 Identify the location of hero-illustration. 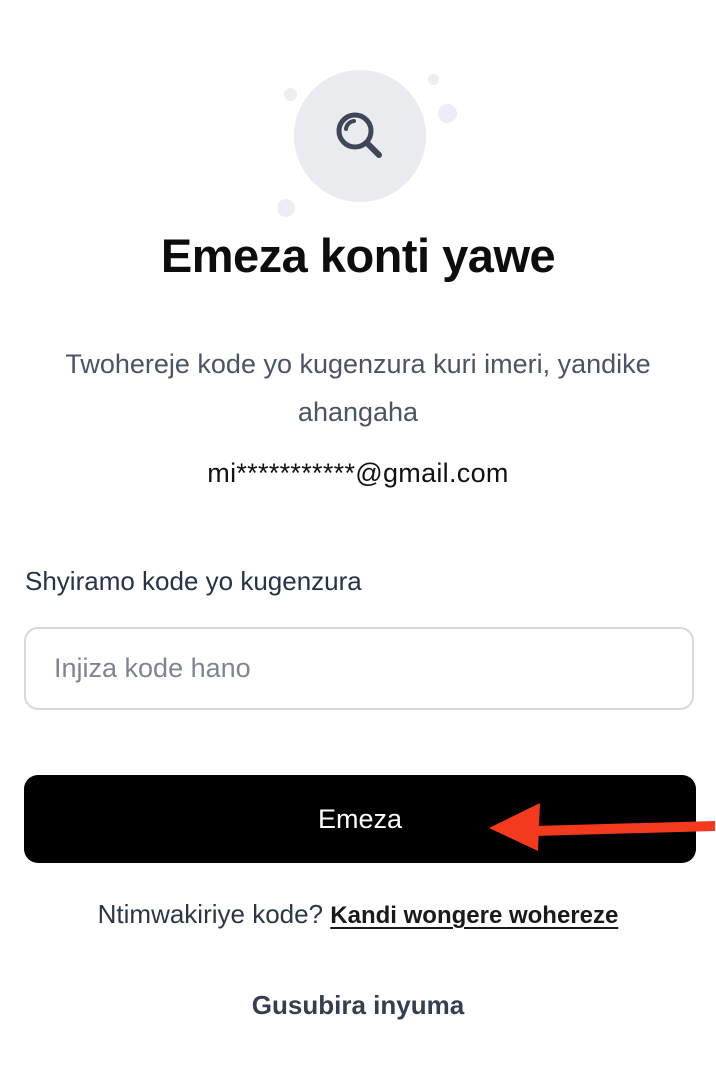
(365, 141).